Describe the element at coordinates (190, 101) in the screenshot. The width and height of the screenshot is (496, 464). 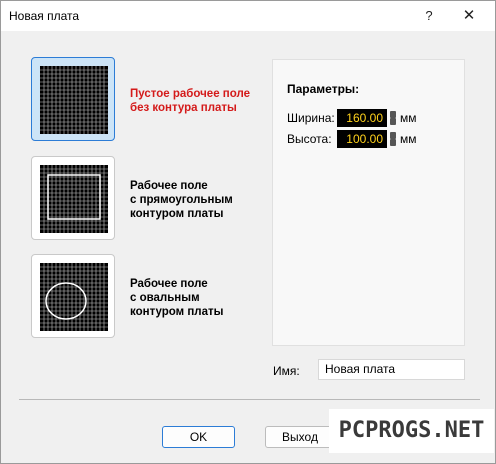
I see `option-empty-field-label: Пустое рабочее поле без контура платы` at that location.